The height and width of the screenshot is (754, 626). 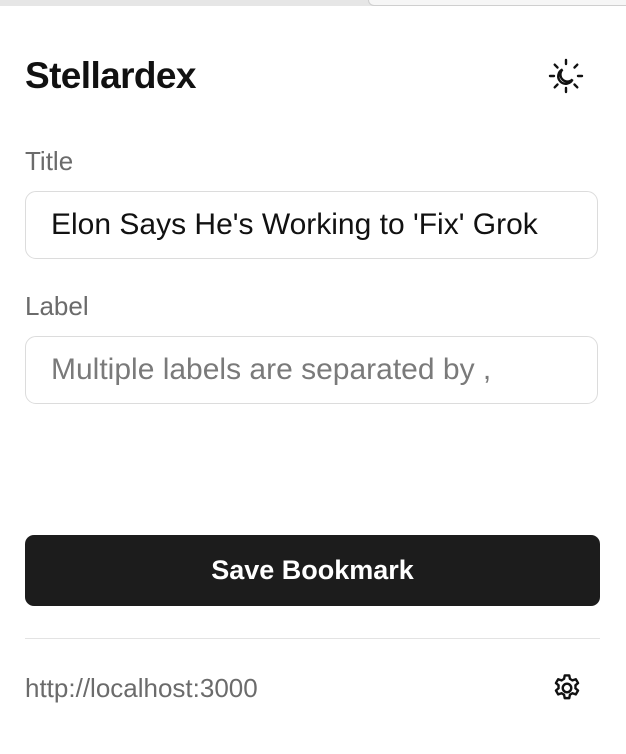 I want to click on settings-button, so click(x=567, y=688).